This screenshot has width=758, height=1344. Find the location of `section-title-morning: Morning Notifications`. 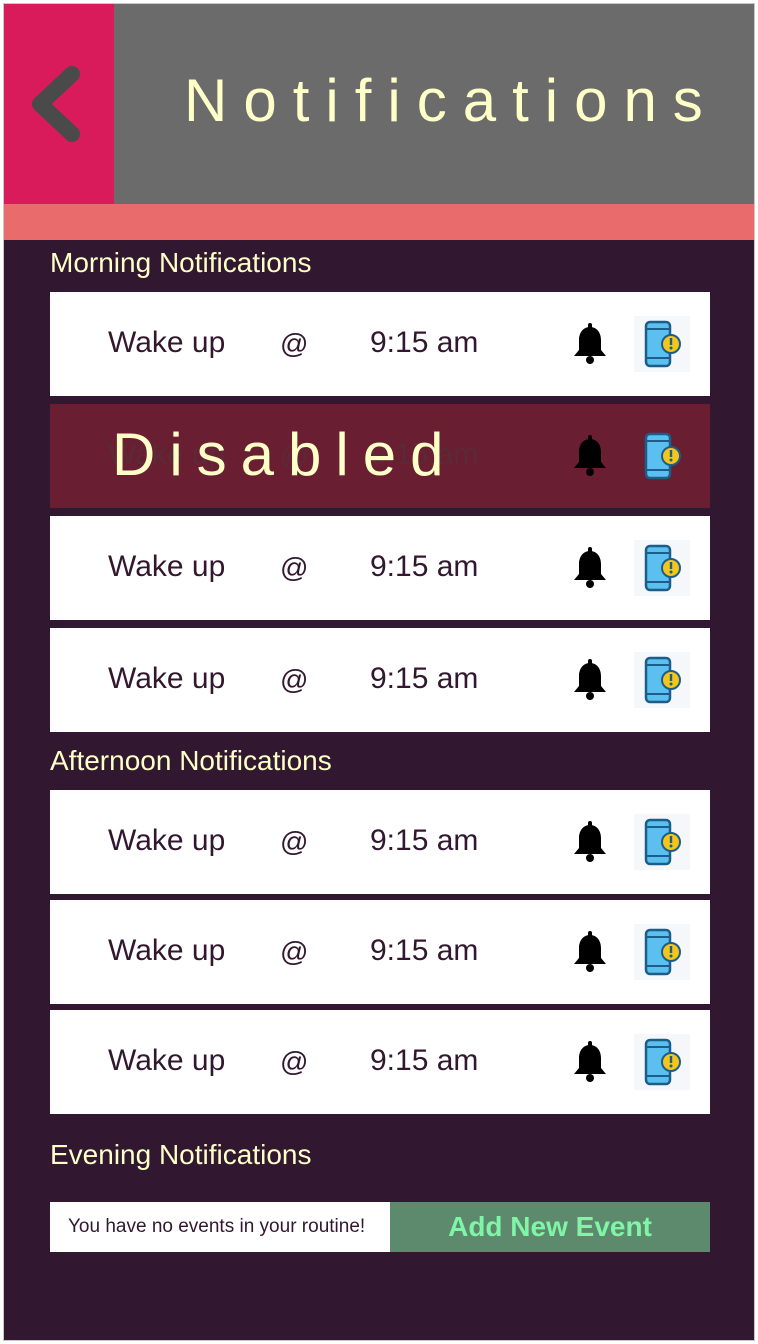

section-title-morning: Morning Notifications is located at coordinates (181, 262).